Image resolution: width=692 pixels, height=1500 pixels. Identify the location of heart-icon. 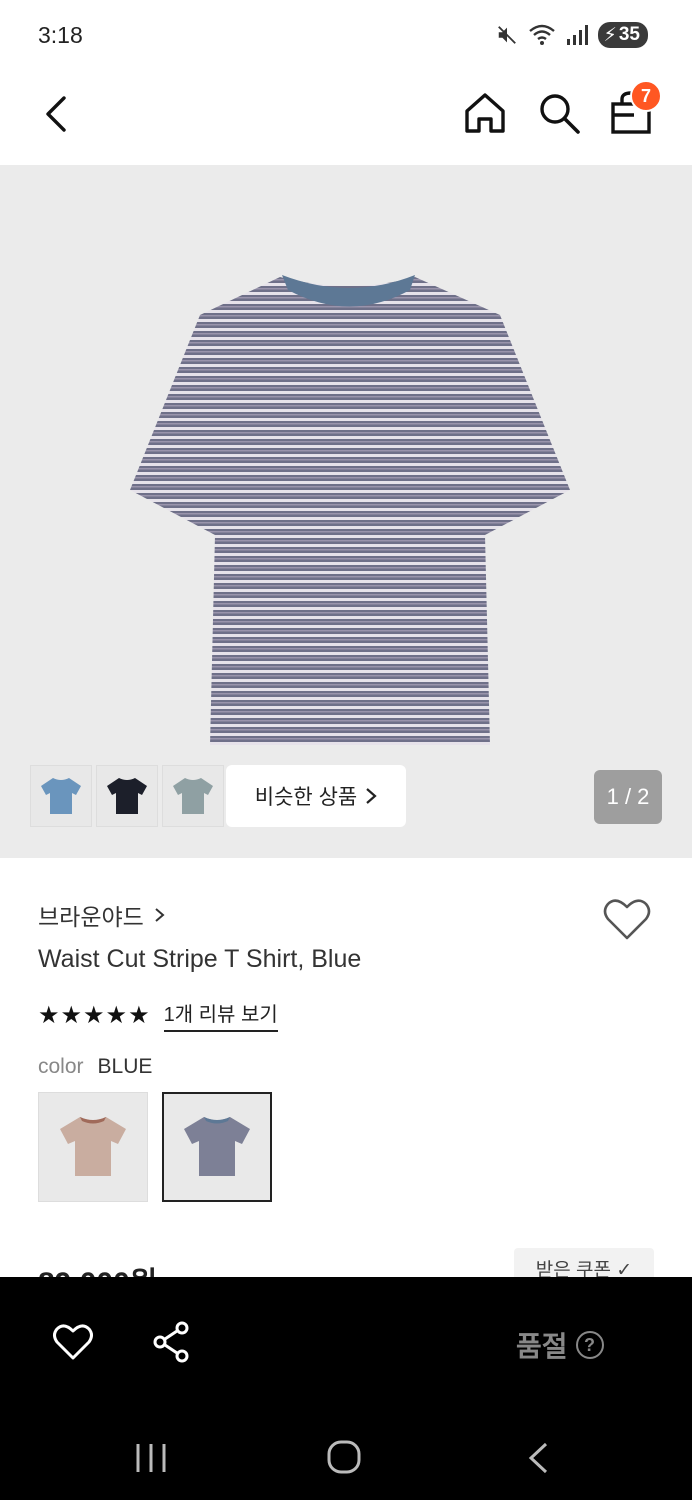
(73, 1342).